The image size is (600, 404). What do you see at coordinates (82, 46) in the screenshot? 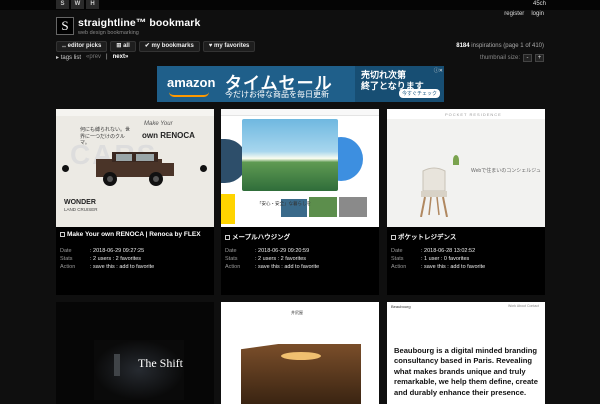
I see `editor-picks-button: ‥ editor picks` at bounding box center [82, 46].